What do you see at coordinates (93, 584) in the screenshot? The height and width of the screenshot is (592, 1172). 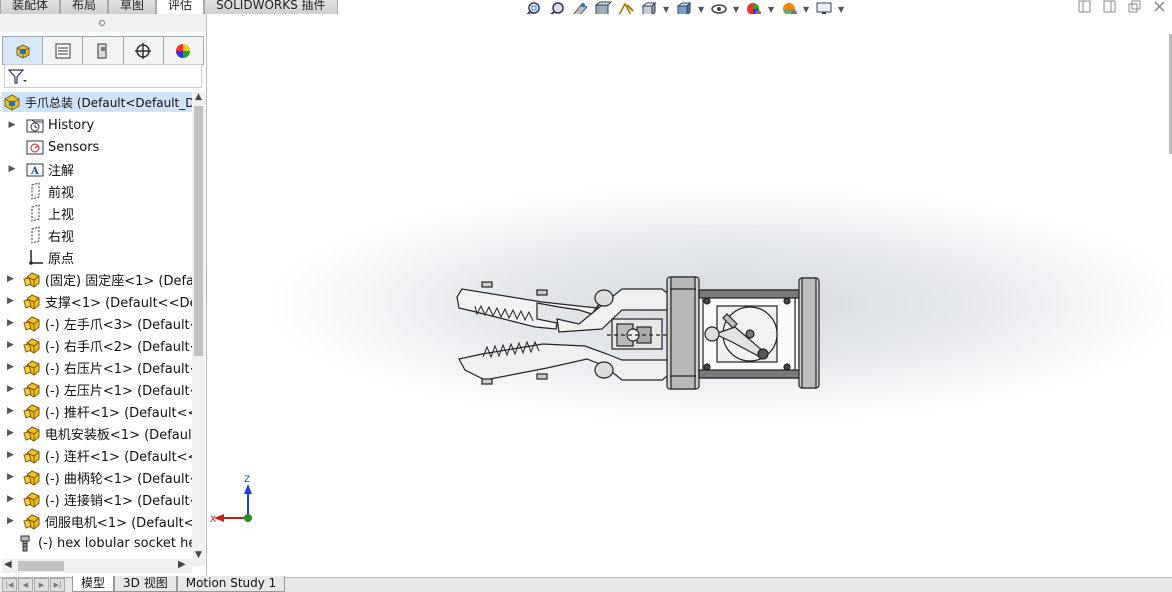 I see `tab-model: 模型` at bounding box center [93, 584].